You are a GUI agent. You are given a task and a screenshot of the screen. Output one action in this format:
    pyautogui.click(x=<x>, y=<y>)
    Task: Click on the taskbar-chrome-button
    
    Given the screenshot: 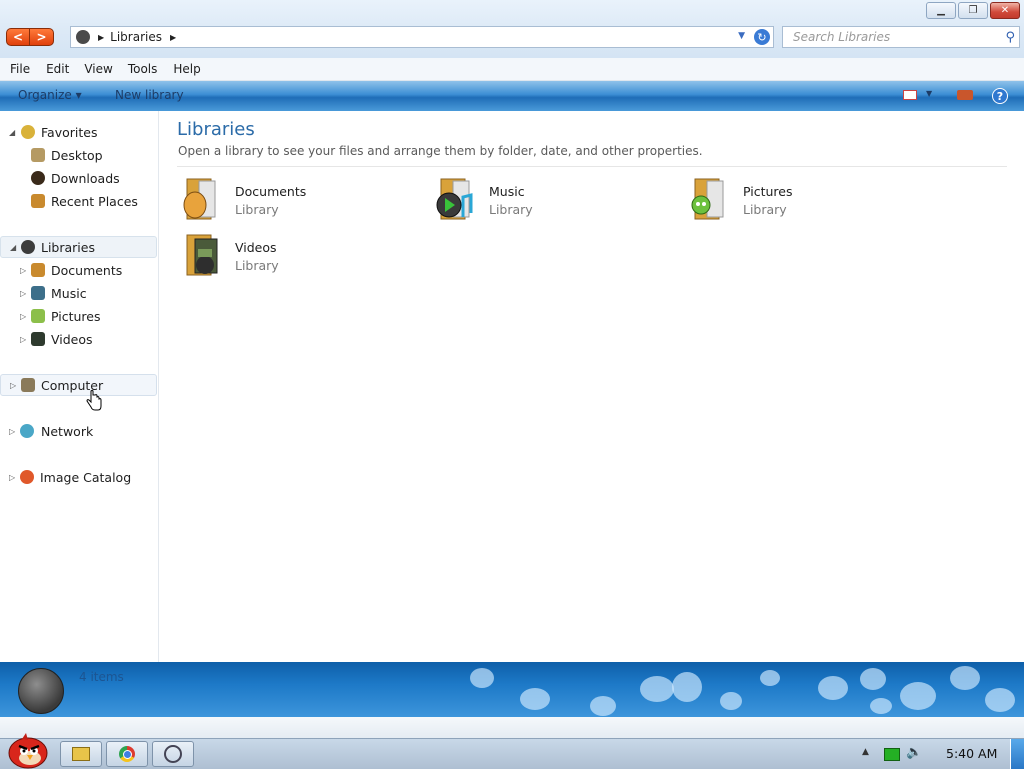 What is the action you would take?
    pyautogui.click(x=127, y=754)
    